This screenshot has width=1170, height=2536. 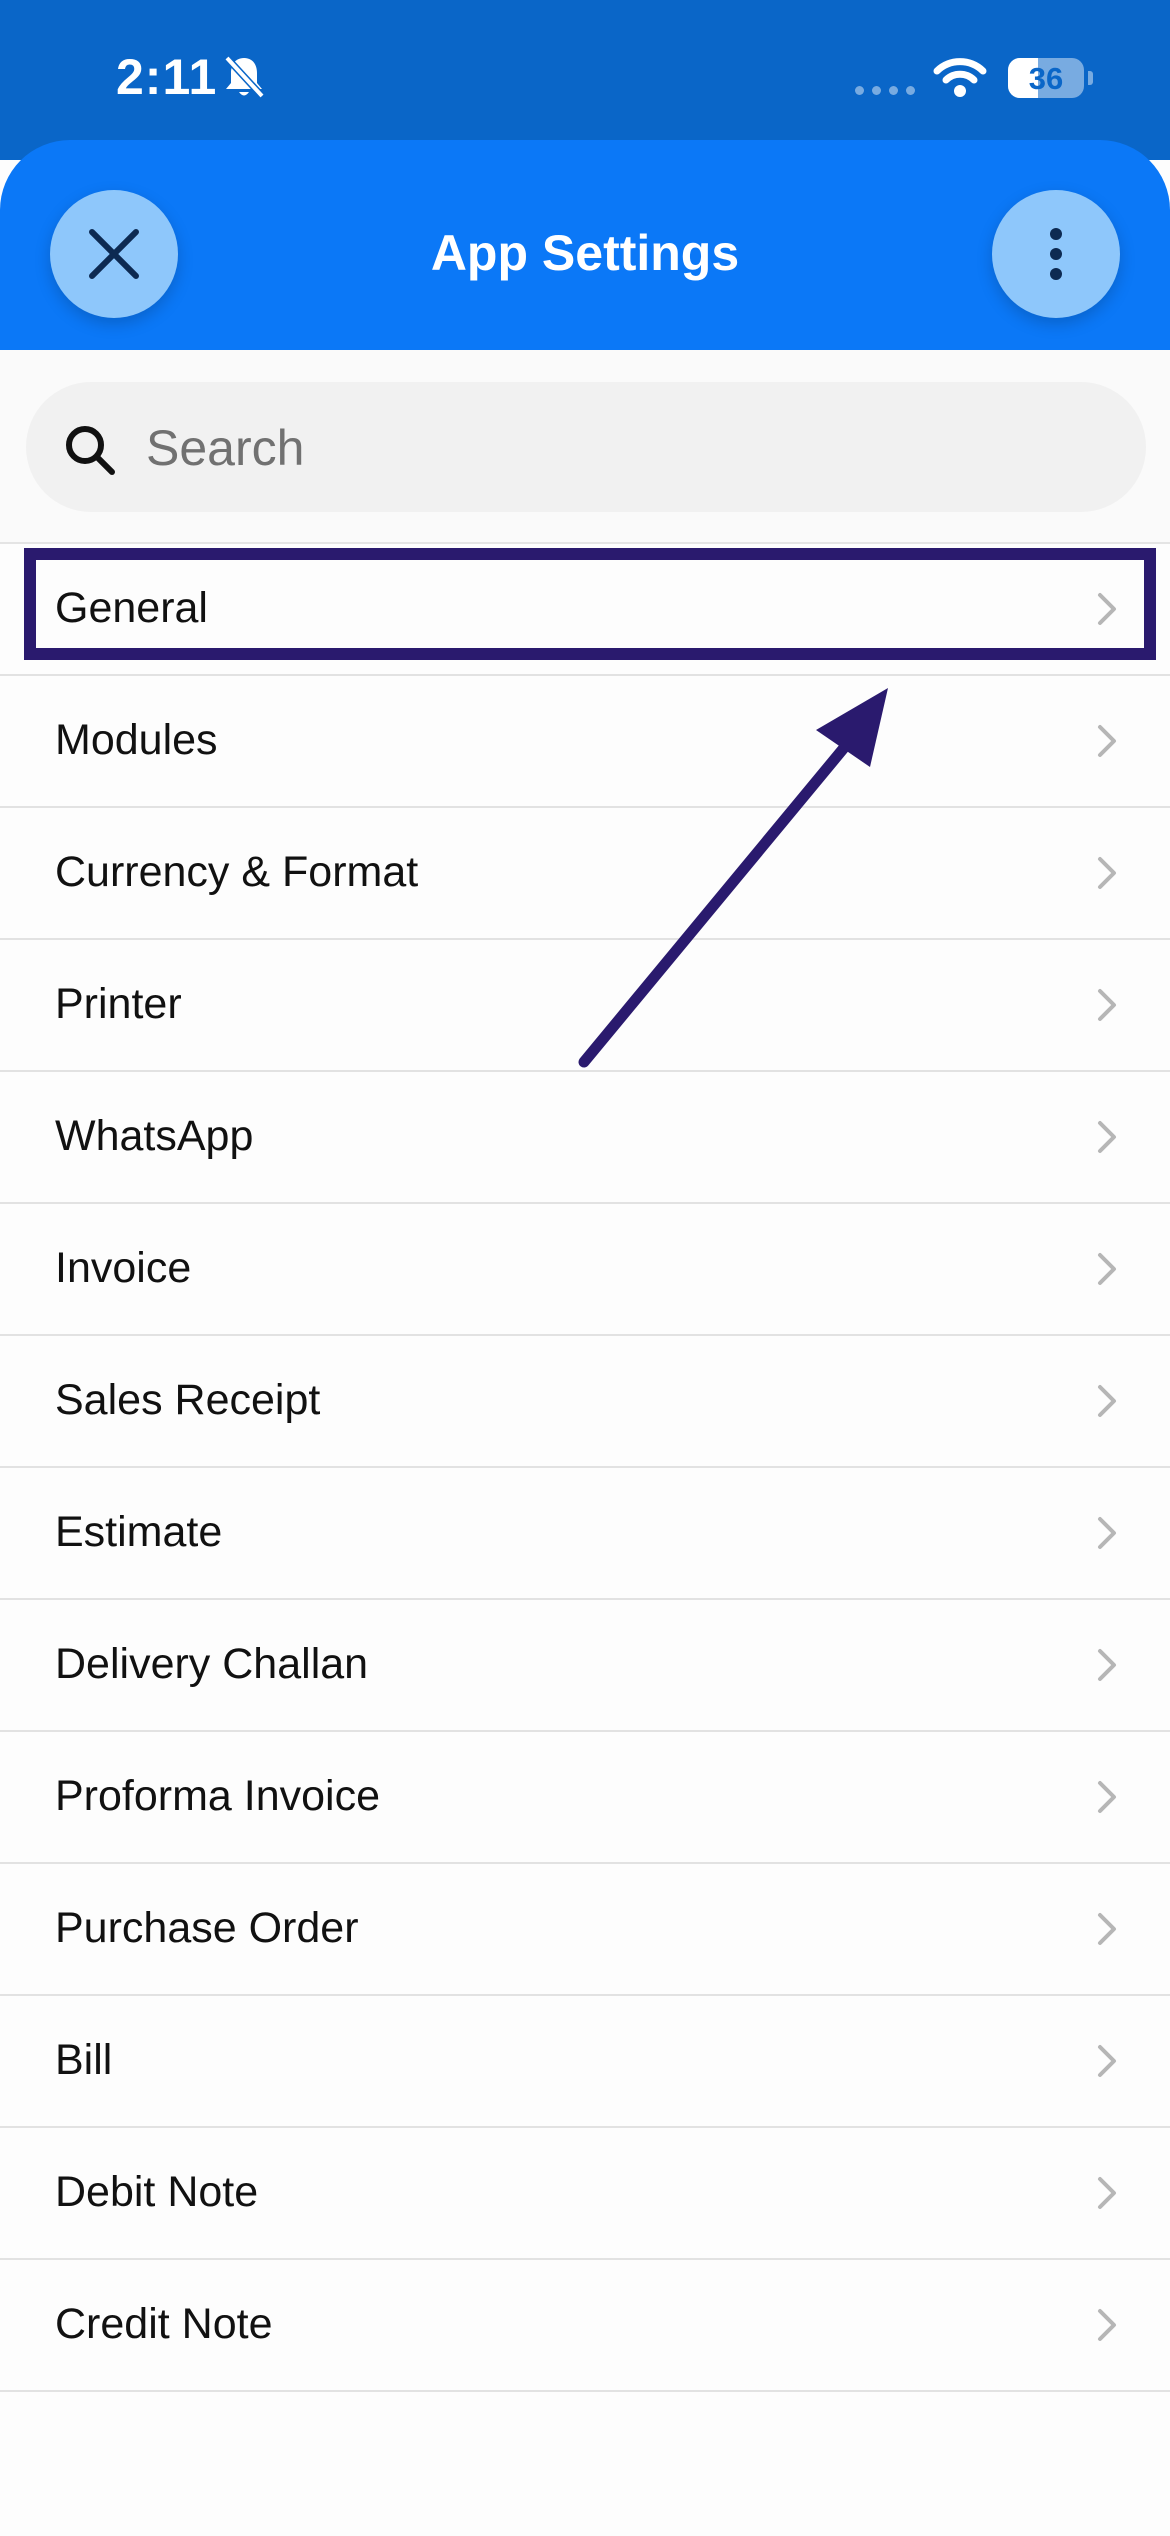 What do you see at coordinates (960, 79) in the screenshot?
I see `wifi-icon` at bounding box center [960, 79].